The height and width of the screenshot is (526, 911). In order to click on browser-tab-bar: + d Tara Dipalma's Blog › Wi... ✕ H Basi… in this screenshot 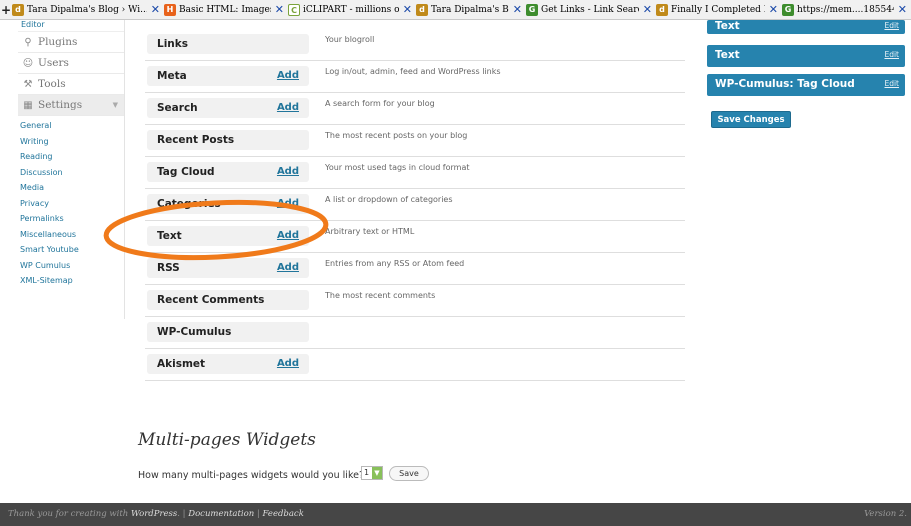, I will do `click(455, 10)`.